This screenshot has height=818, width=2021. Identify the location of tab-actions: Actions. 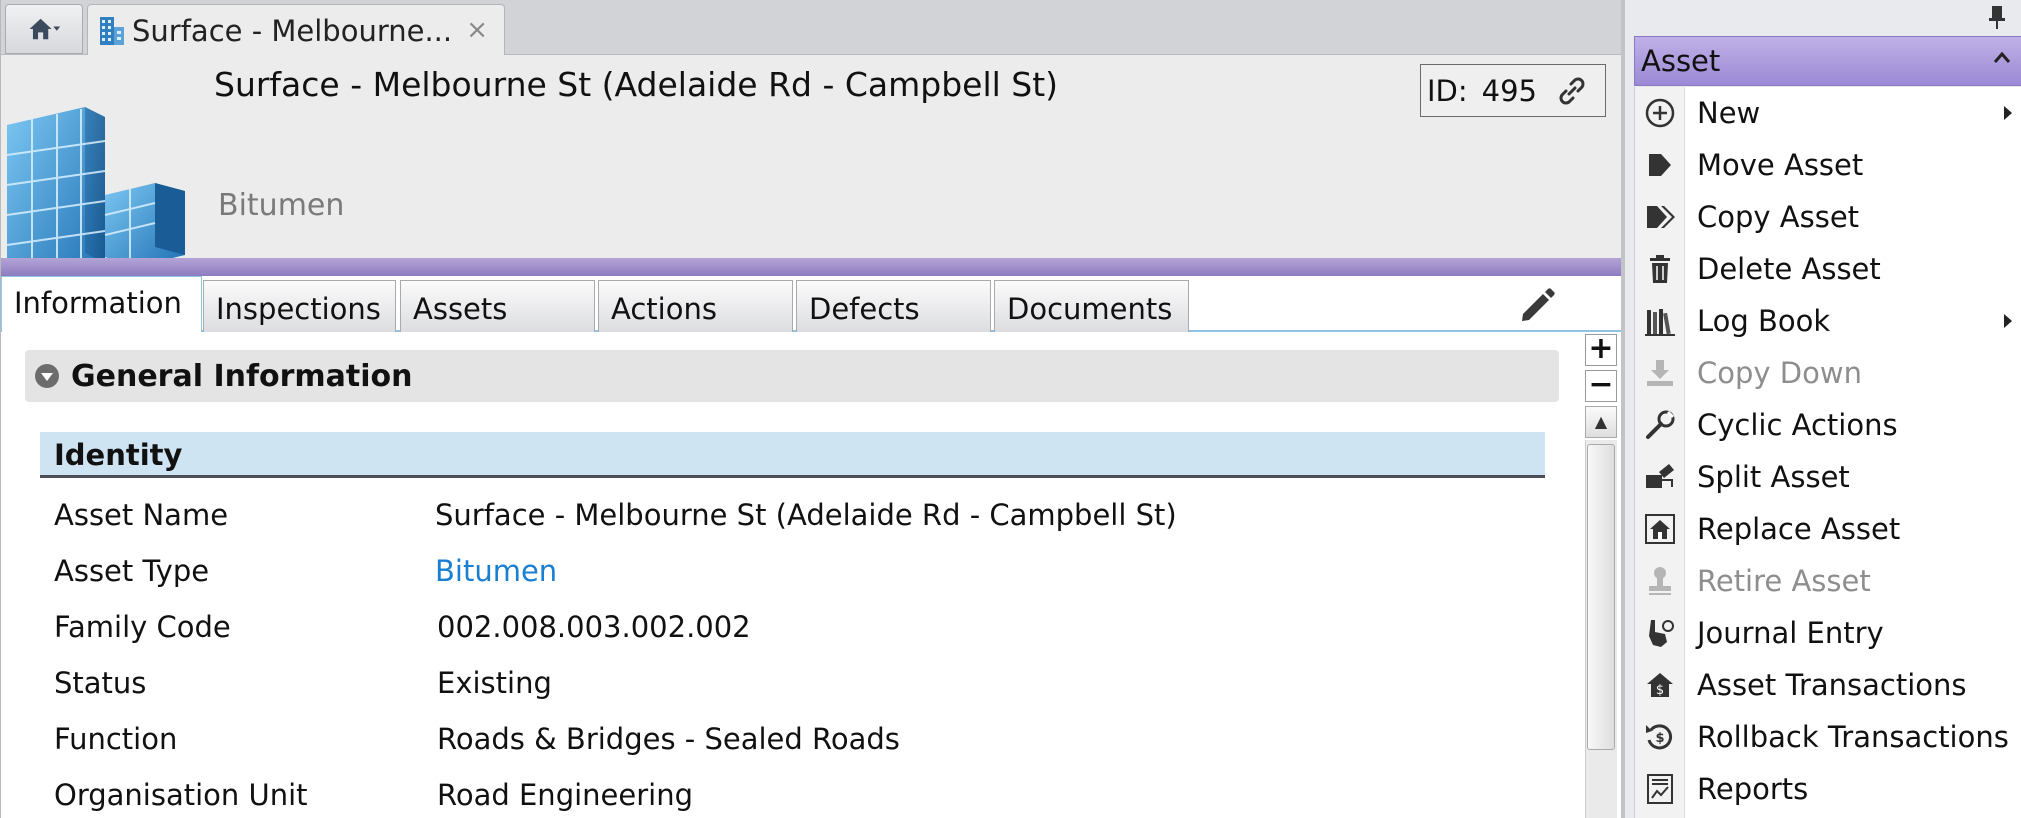
(695, 306).